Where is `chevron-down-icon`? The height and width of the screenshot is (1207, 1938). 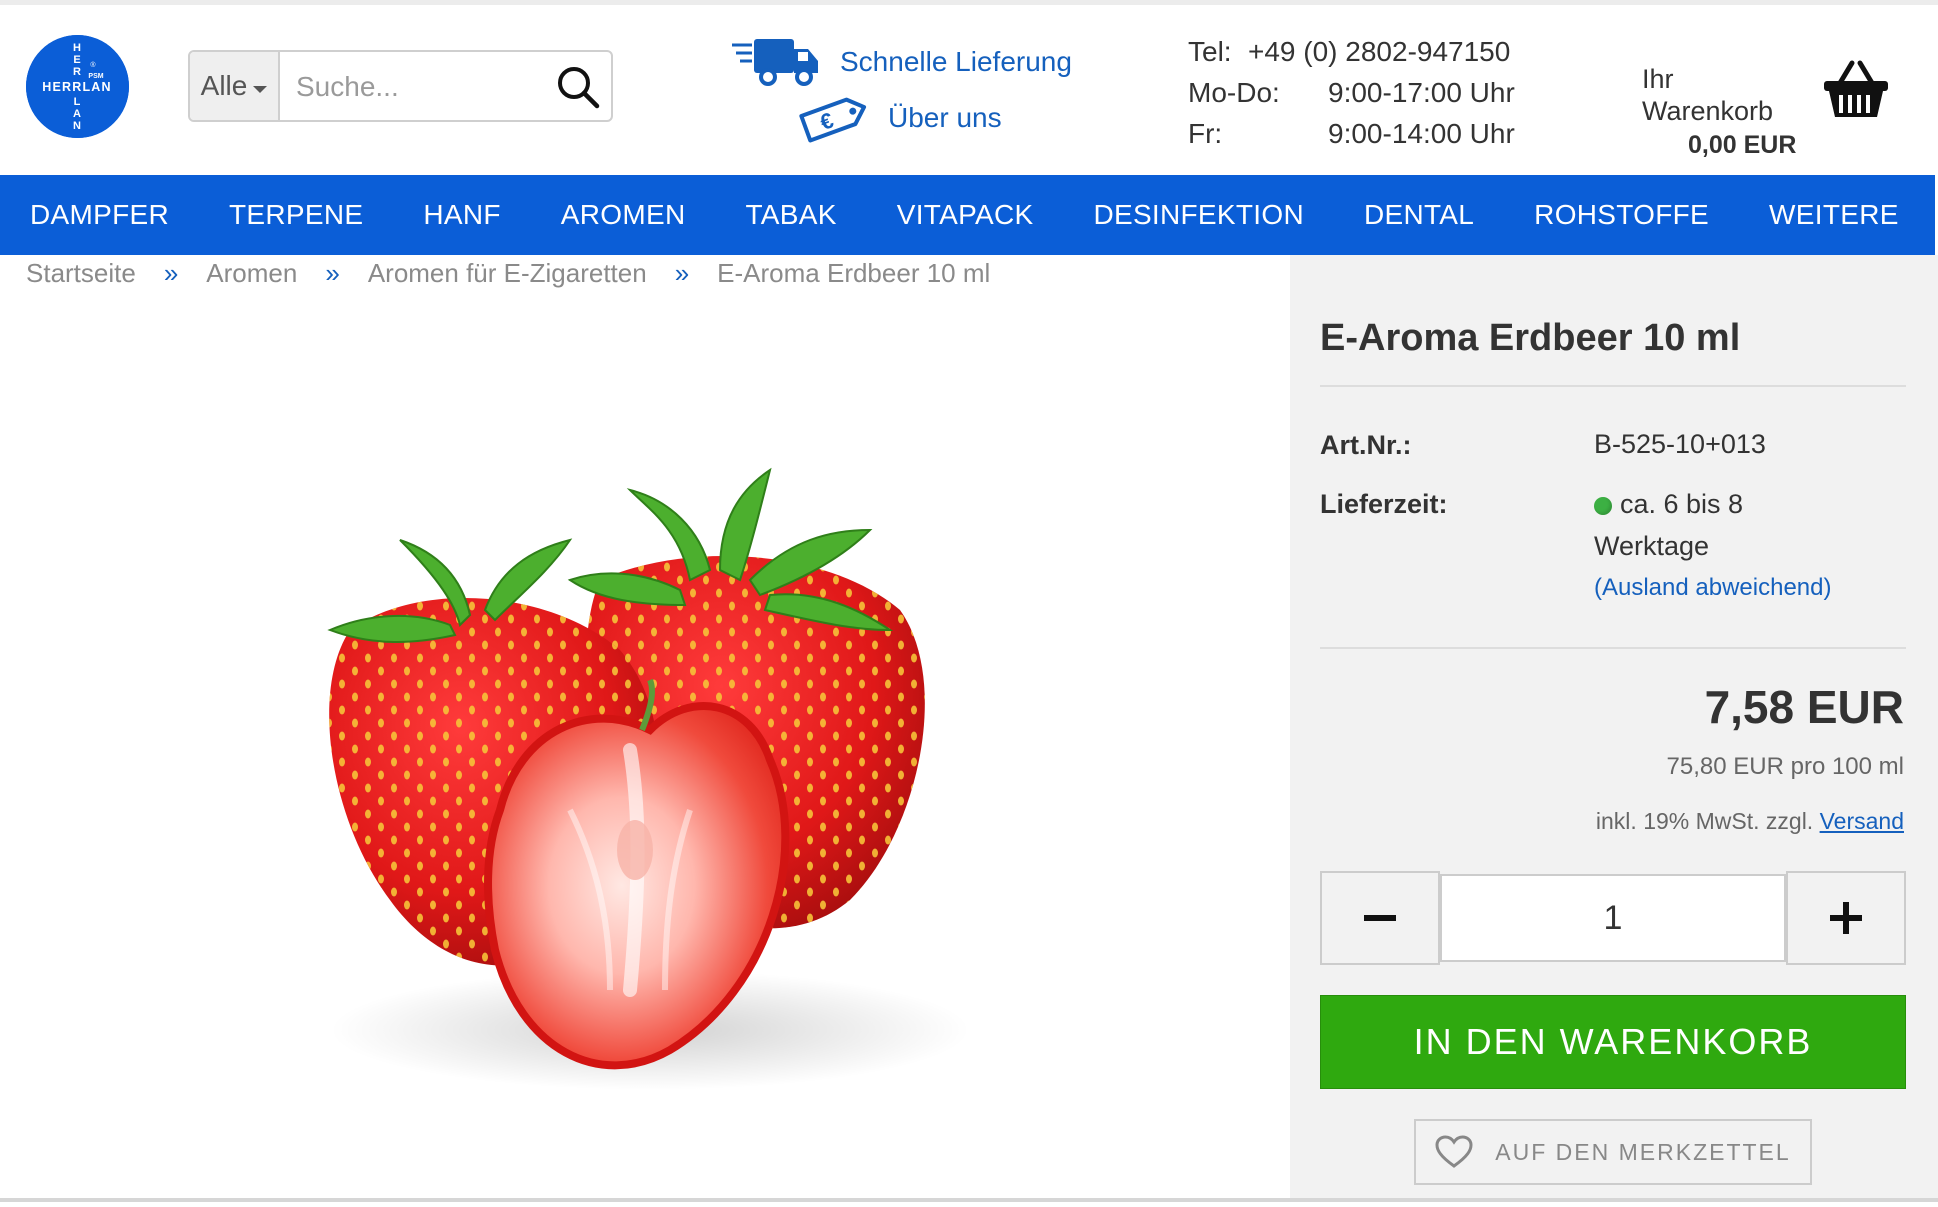 chevron-down-icon is located at coordinates (260, 89).